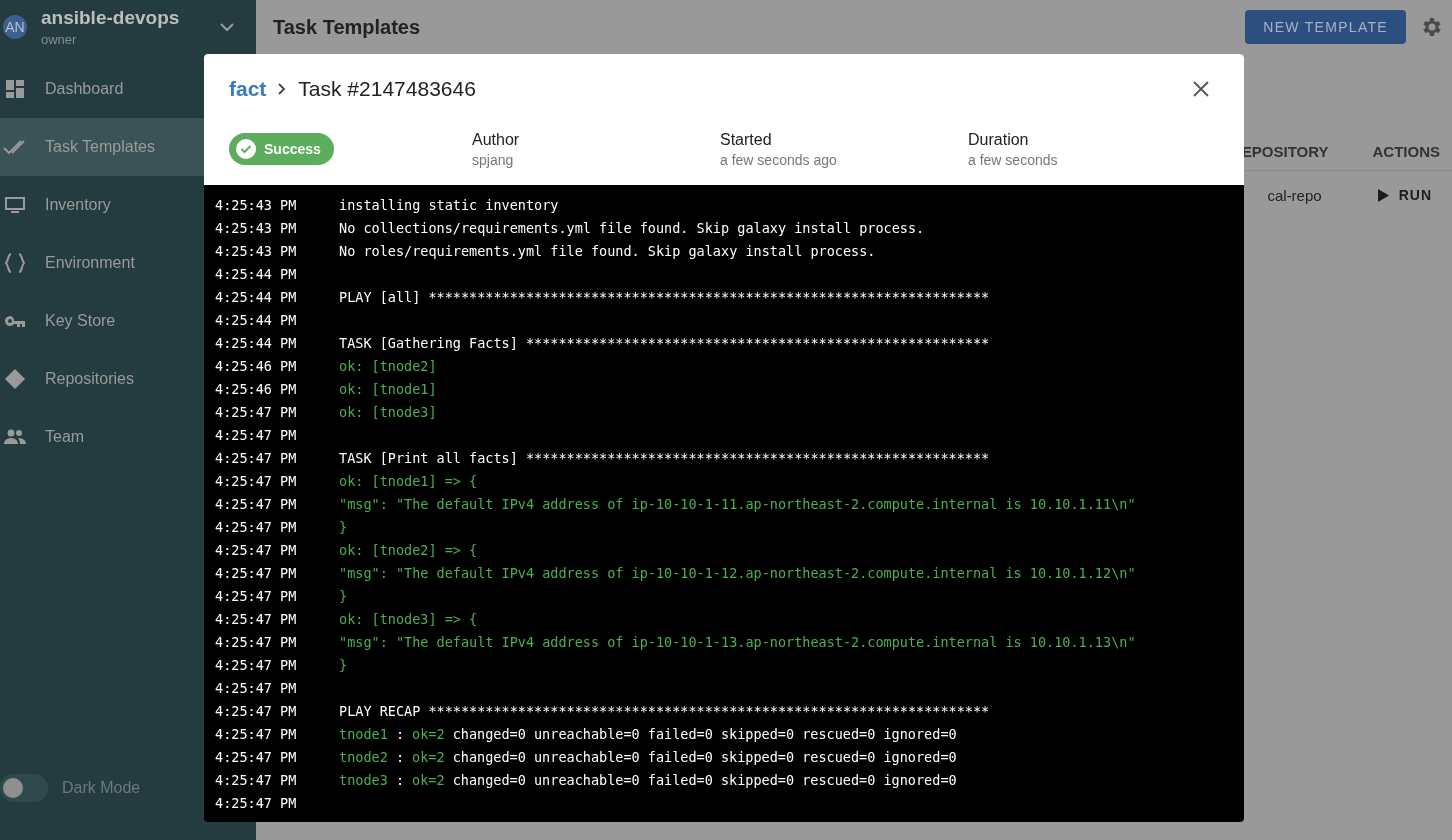 This screenshot has width=1452, height=840. What do you see at coordinates (664, 457) in the screenshot?
I see `log-text: TASK [Print all facts] *********************************************************` at bounding box center [664, 457].